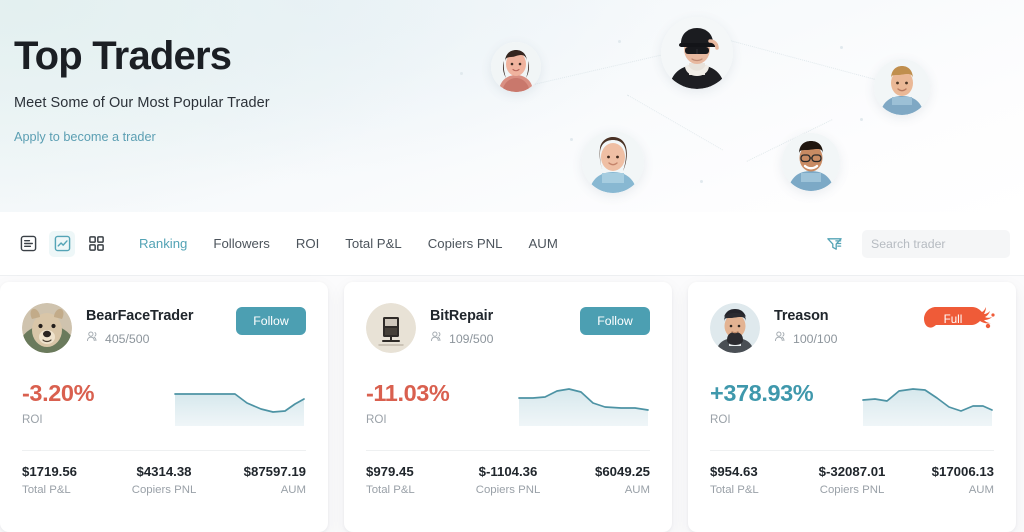 The image size is (1024, 532). I want to click on stat-aum: $6049.25 AUM, so click(602, 480).